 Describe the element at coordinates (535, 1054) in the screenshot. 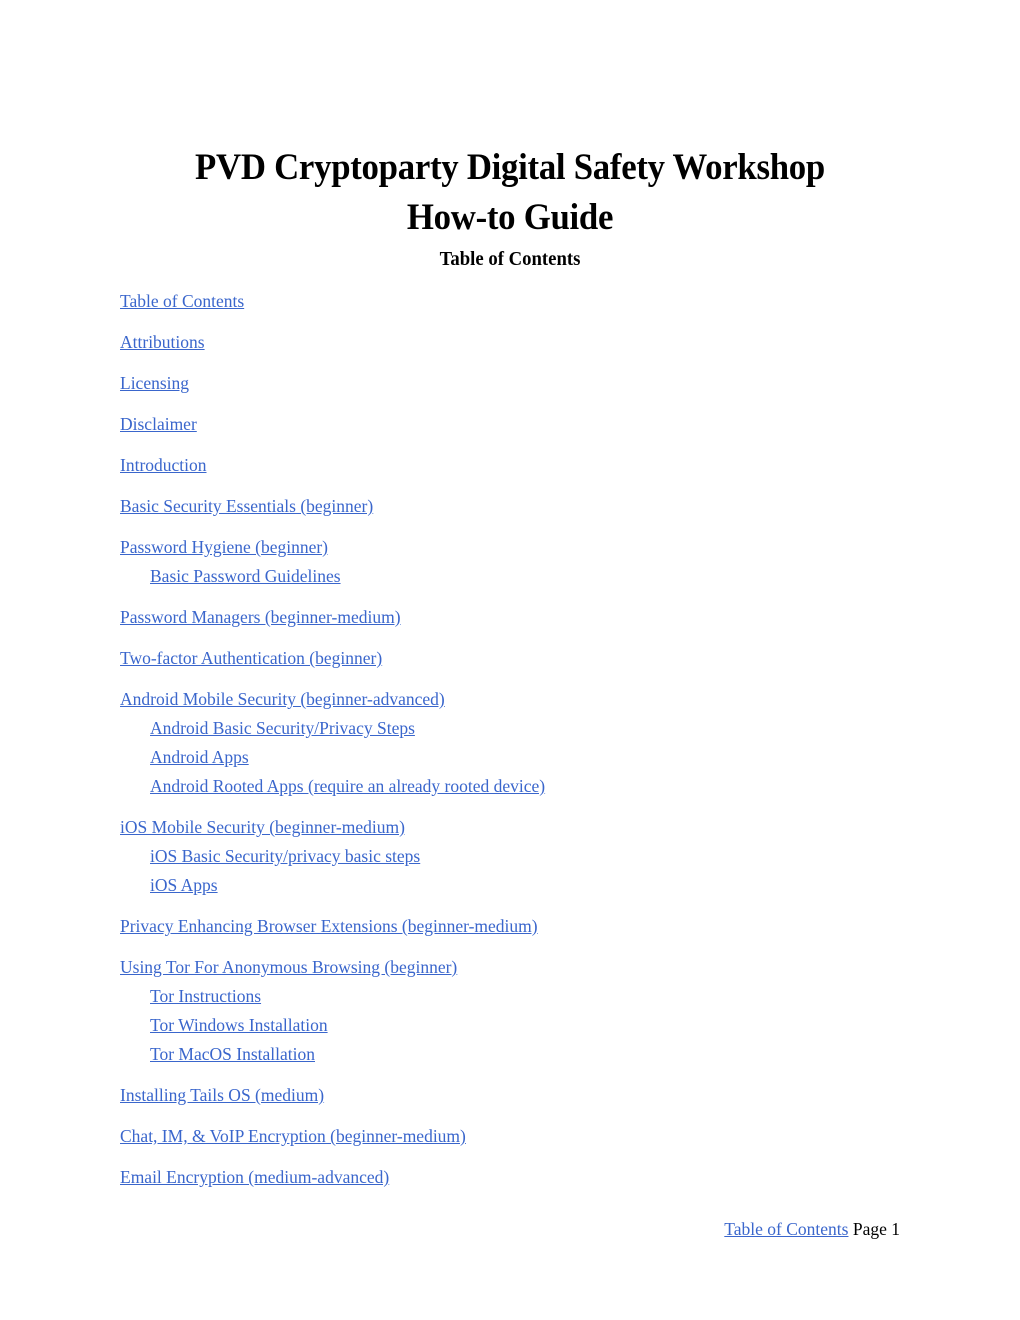

I see `toc-entry: Tor MacOS Installation` at that location.